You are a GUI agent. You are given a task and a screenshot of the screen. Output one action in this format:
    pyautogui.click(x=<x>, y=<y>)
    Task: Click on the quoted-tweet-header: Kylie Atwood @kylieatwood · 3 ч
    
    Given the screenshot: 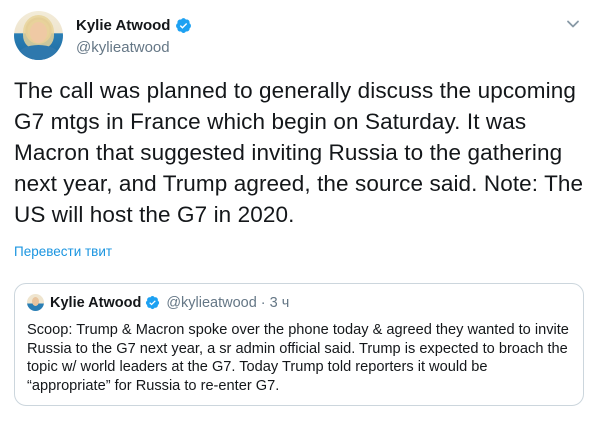 What is the action you would take?
    pyautogui.click(x=158, y=302)
    